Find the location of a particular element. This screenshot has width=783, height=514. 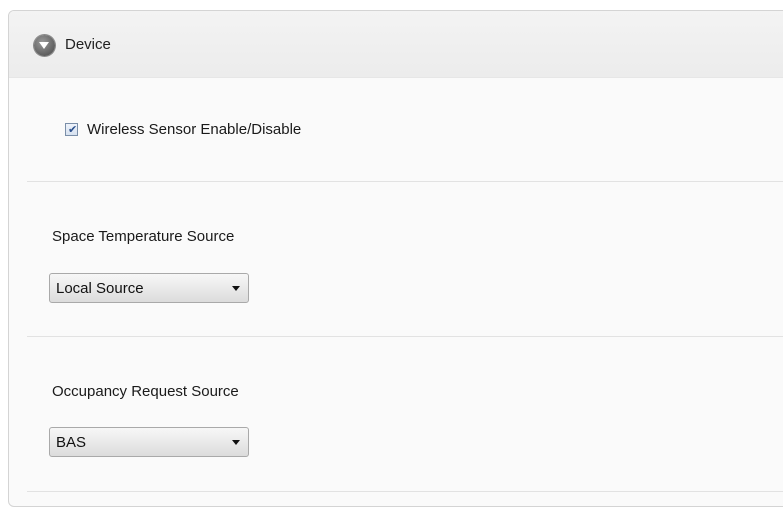

occupancy-request-label: Occupancy Request Source is located at coordinates (145, 391).